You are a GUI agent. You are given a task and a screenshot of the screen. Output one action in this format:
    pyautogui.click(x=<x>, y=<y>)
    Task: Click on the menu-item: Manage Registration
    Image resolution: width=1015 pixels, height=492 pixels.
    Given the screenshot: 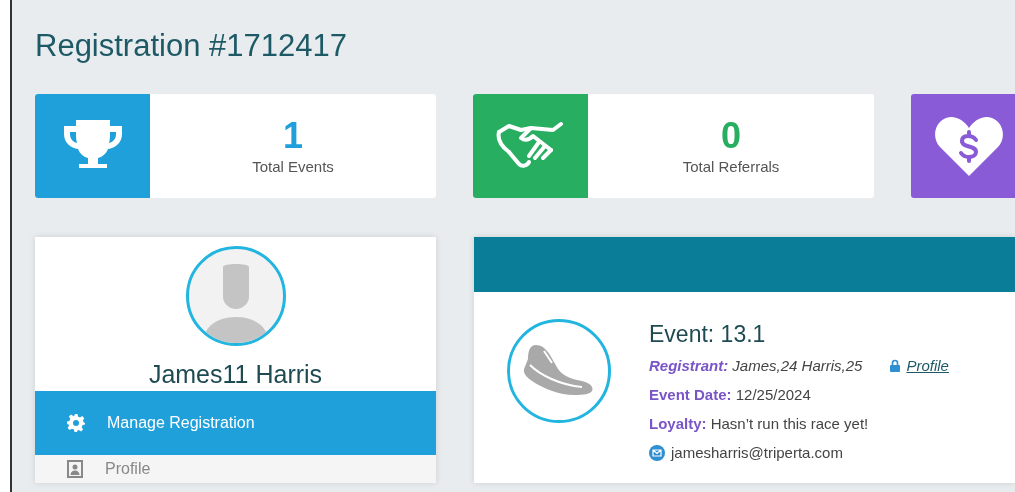 What is the action you would take?
    pyautogui.click(x=235, y=423)
    